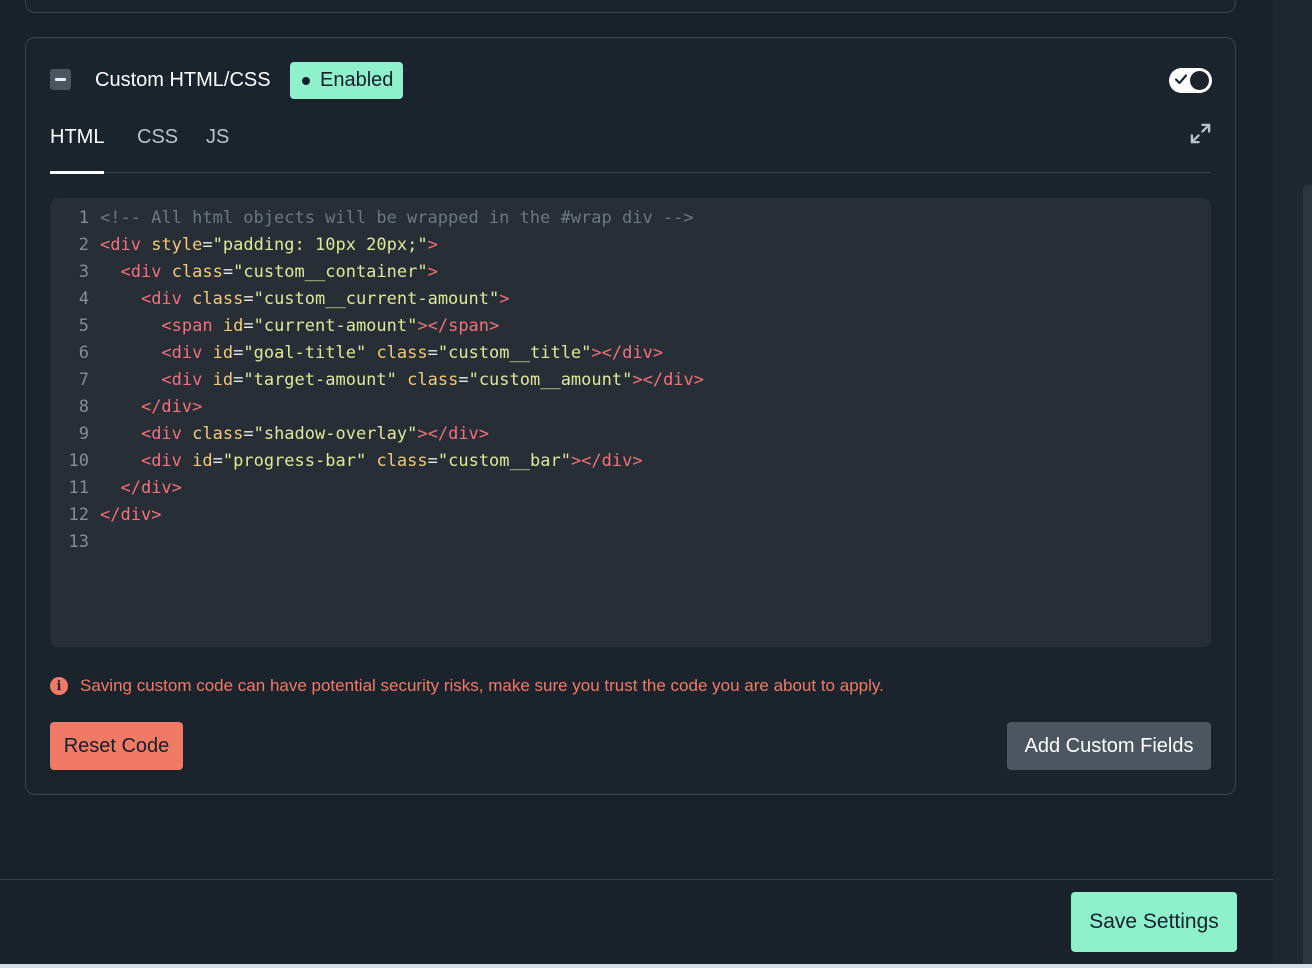  Describe the element at coordinates (59, 686) in the screenshot. I see `info-icon: i` at that location.